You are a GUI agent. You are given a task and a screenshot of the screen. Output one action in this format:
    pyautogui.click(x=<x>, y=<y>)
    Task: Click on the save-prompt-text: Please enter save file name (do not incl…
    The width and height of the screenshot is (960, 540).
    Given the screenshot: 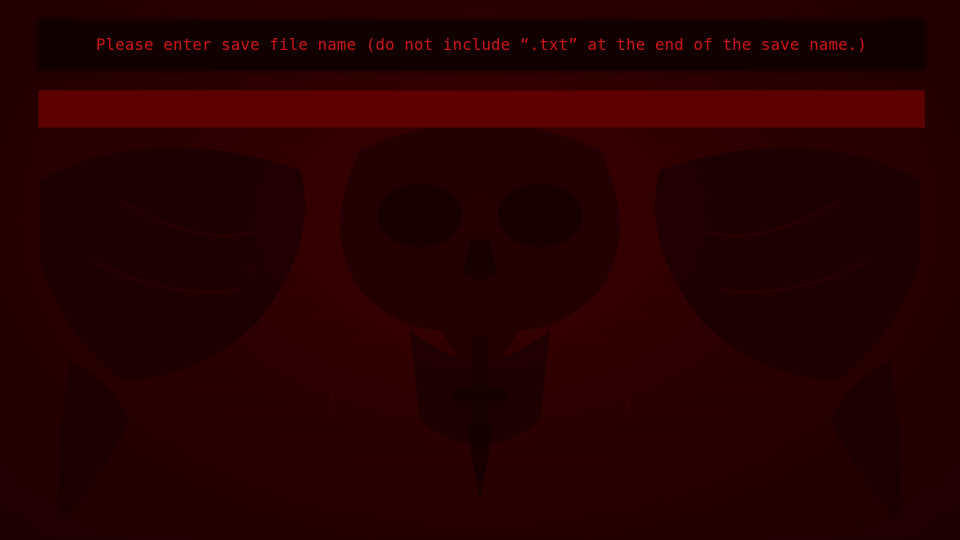 What is the action you would take?
    pyautogui.click(x=481, y=45)
    